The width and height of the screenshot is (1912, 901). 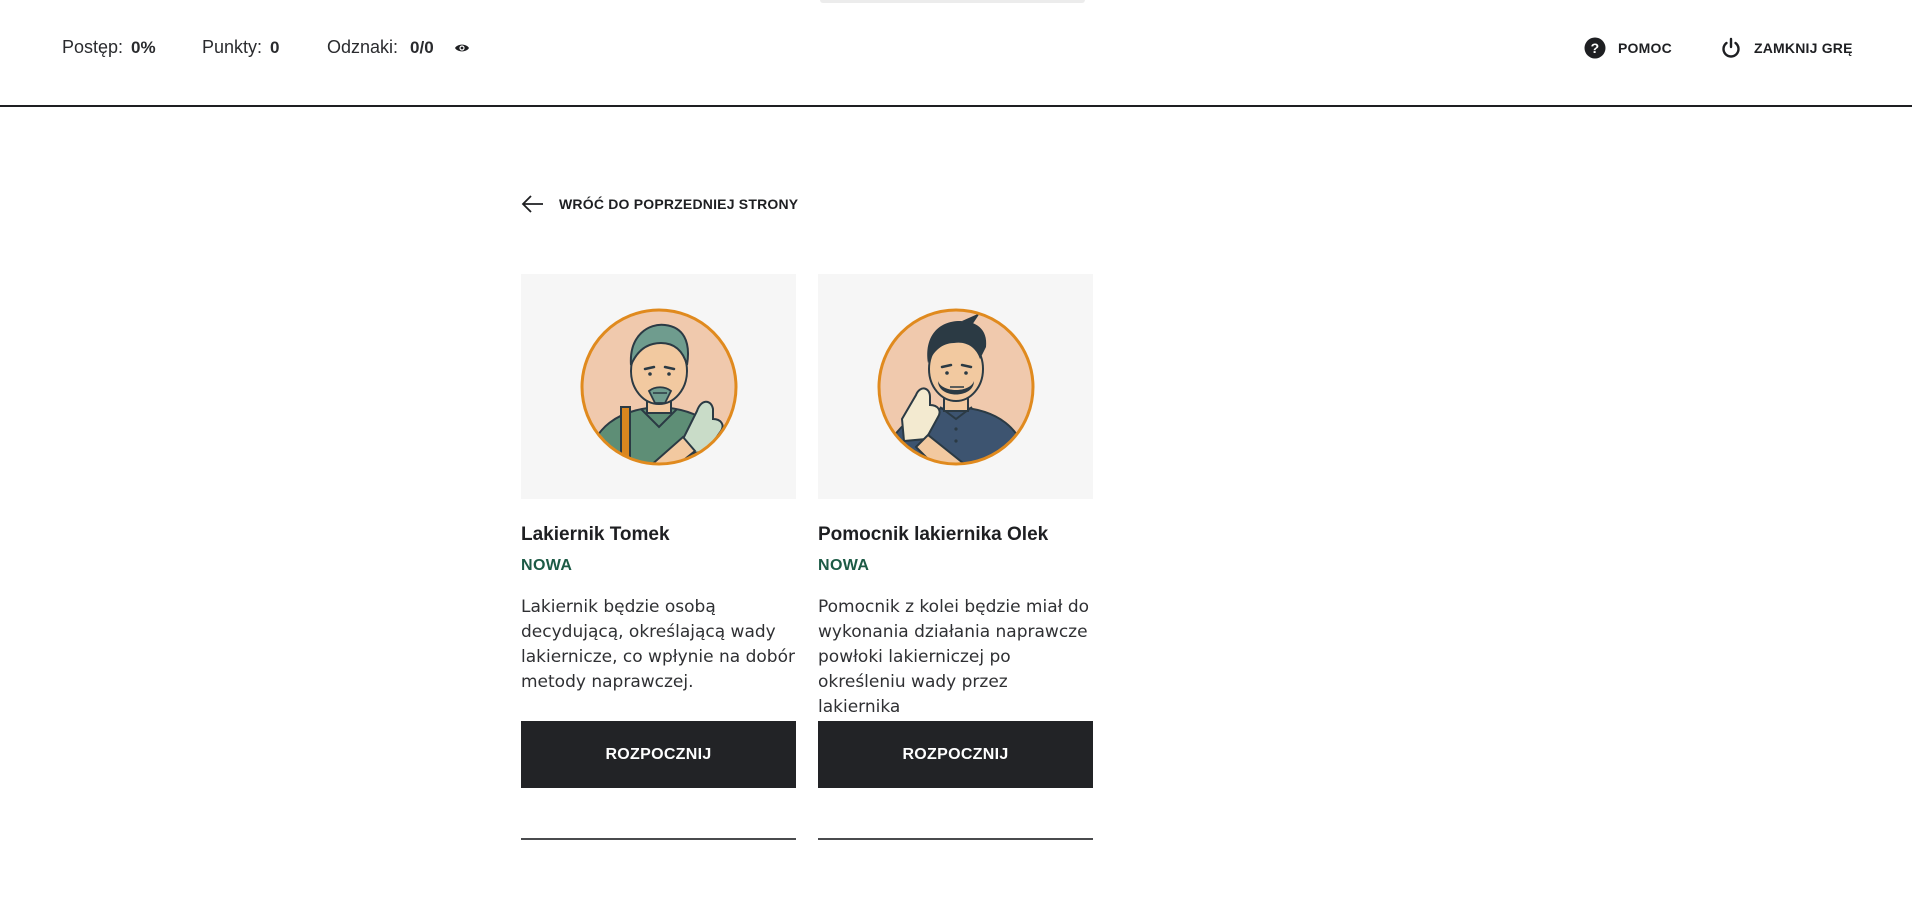 What do you see at coordinates (952, 1) in the screenshot?
I see `top-indicator` at bounding box center [952, 1].